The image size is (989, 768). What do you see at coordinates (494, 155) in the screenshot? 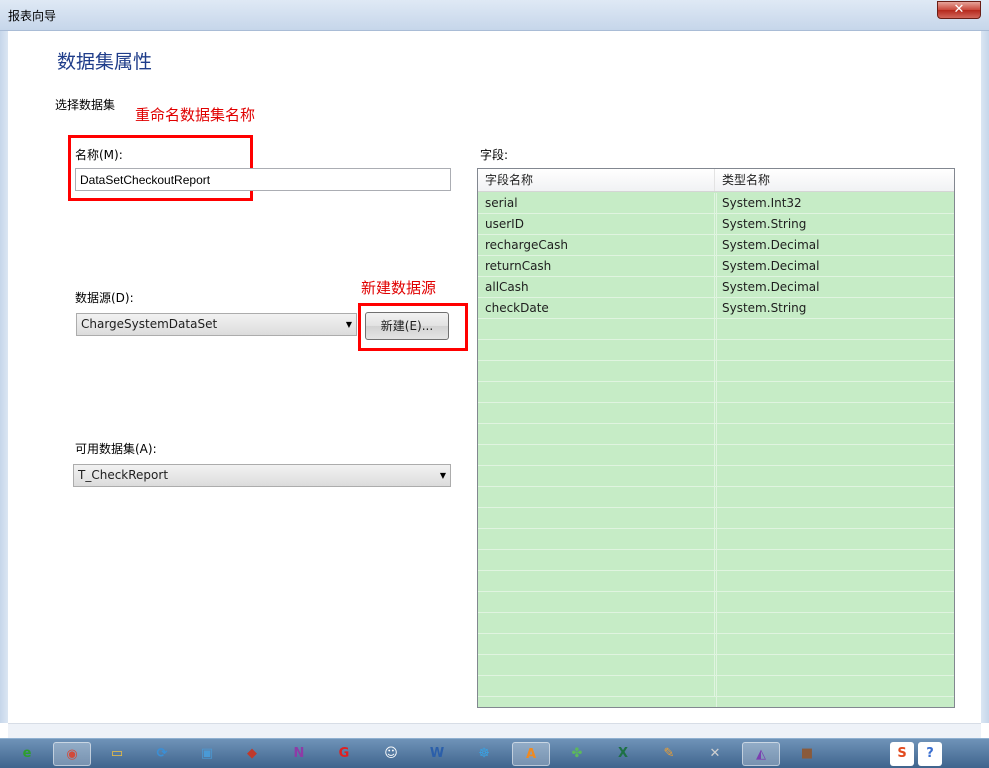
I see `fields-label: 字段:` at bounding box center [494, 155].